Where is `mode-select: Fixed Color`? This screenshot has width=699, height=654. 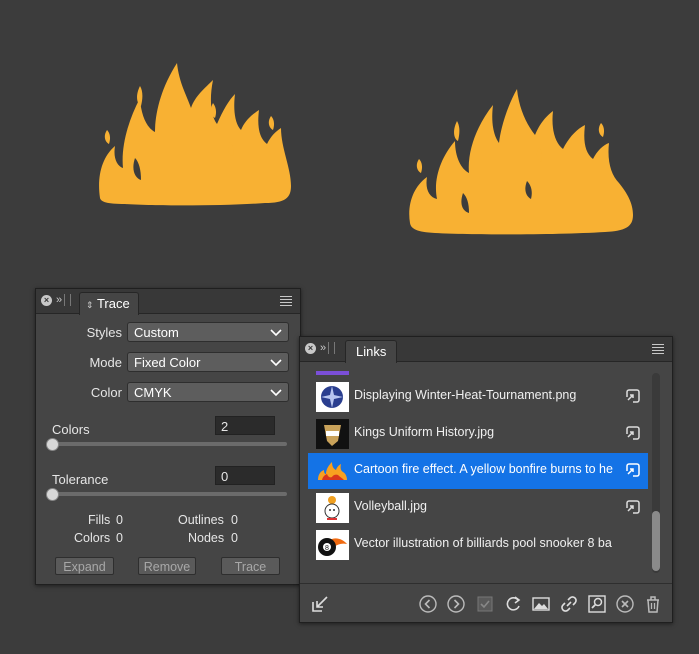 mode-select: Fixed Color is located at coordinates (208, 362).